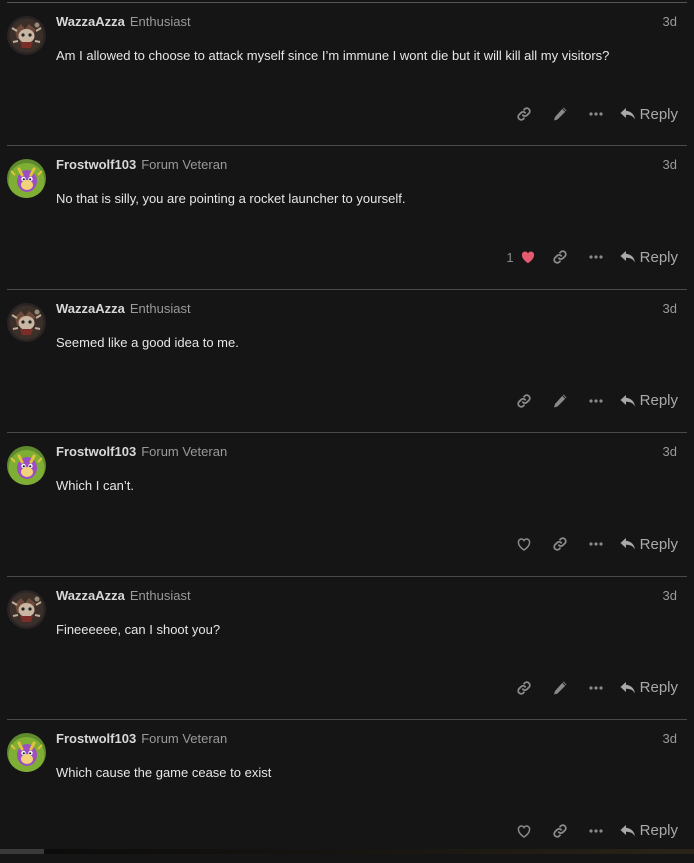 The width and height of the screenshot is (694, 863). Describe the element at coordinates (147, 342) in the screenshot. I see `post-body: Seemed like a good idea to me.` at that location.